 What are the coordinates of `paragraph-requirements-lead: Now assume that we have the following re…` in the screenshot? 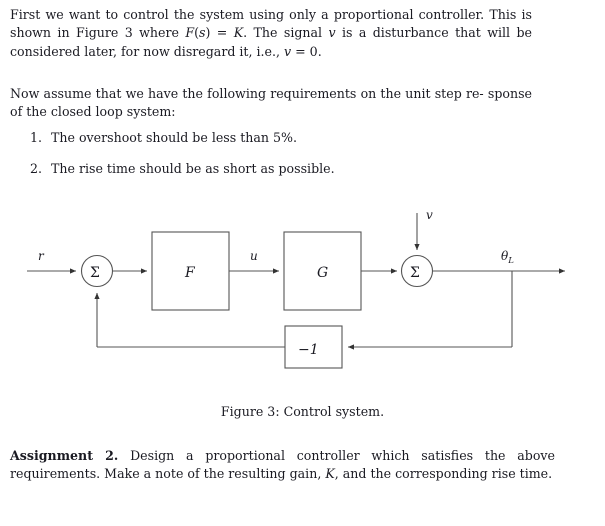 It's located at (271, 103).